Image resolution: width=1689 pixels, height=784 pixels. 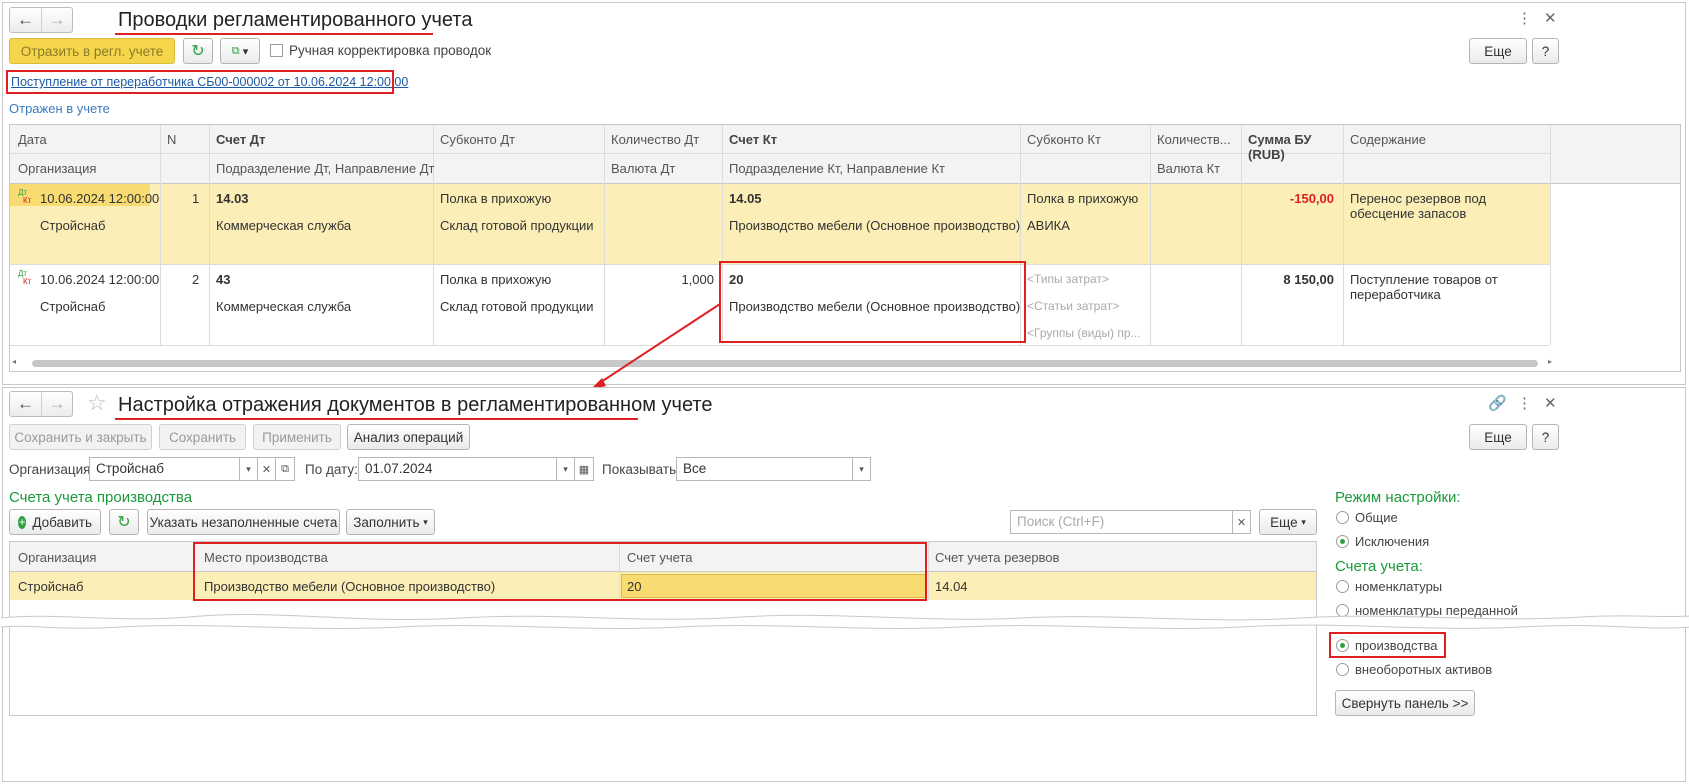 What do you see at coordinates (56, 404) in the screenshot?
I see `forward-icon: →` at bounding box center [56, 404].